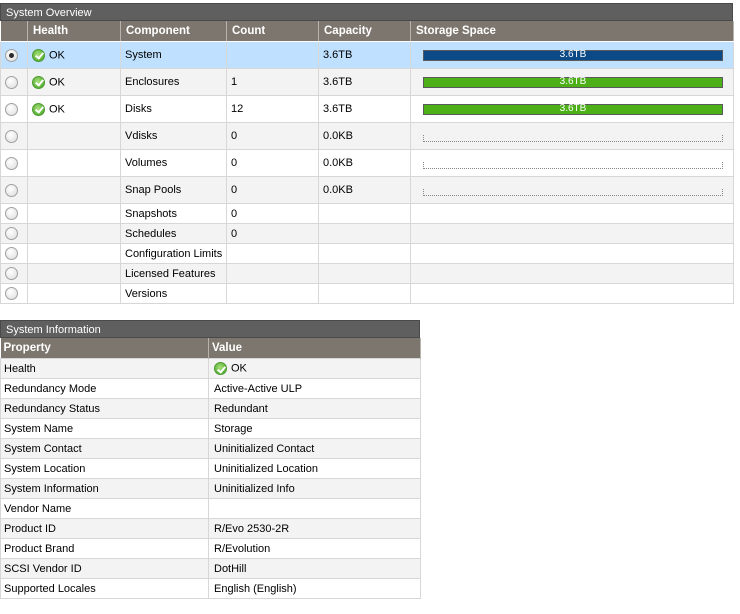  What do you see at coordinates (367, 55) in the screenshot?
I see `table-row: OK System 3.6TB 3.6TB` at bounding box center [367, 55].